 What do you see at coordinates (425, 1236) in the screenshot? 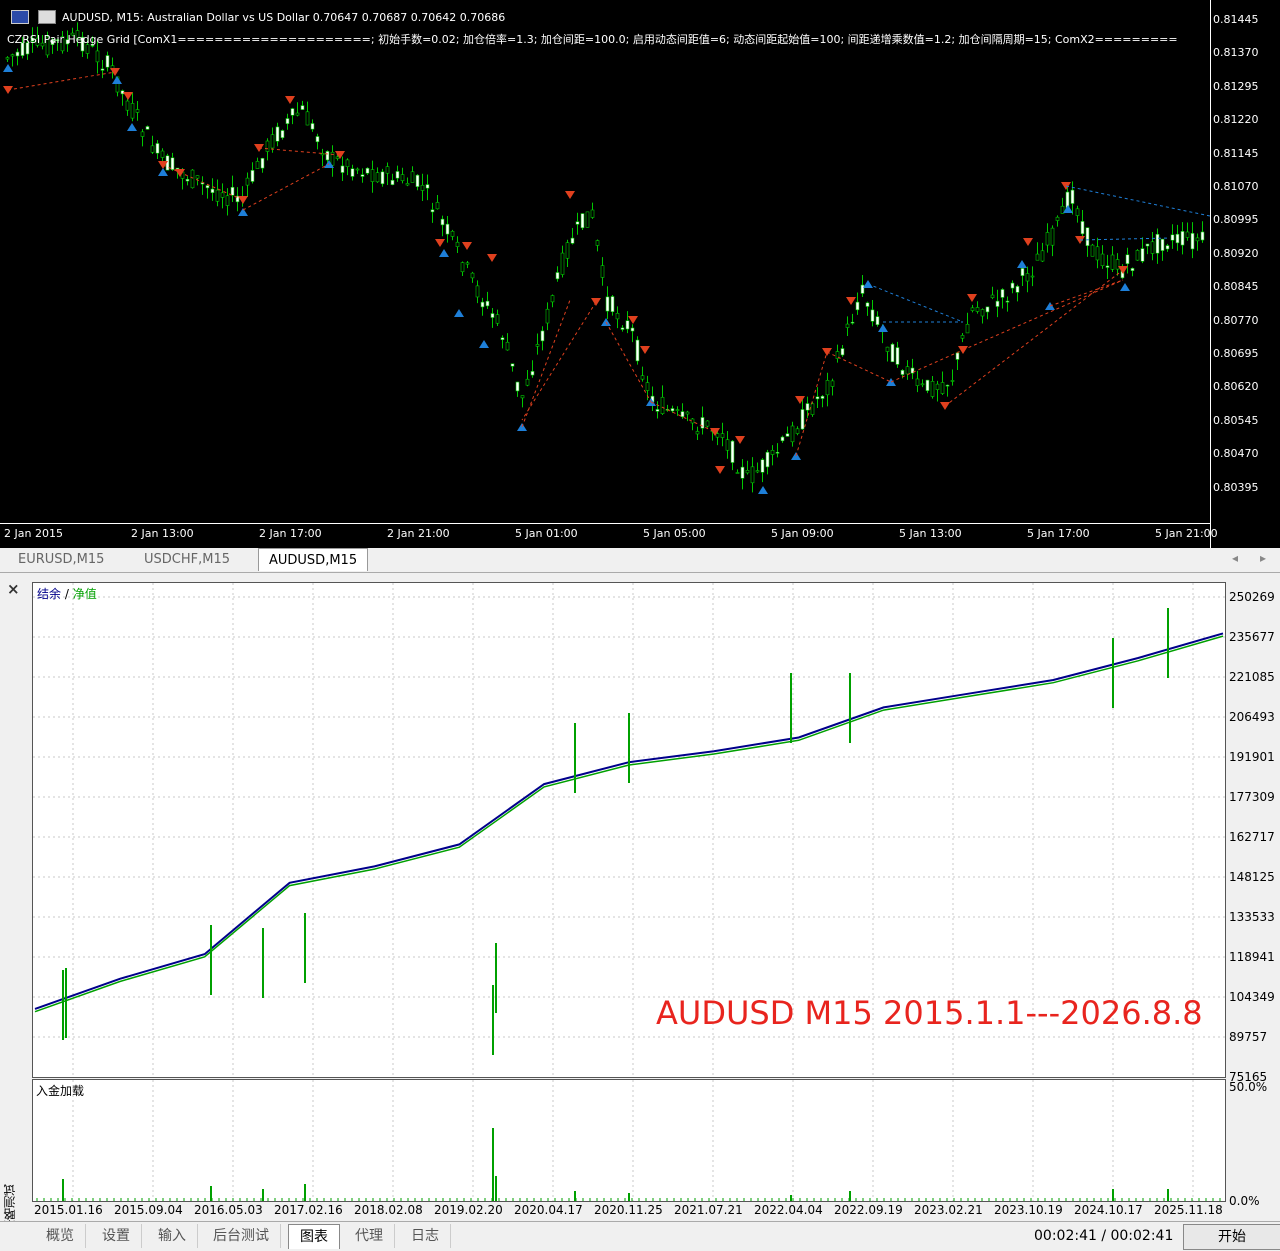
I see `tab-journal: 日志` at bounding box center [425, 1236].